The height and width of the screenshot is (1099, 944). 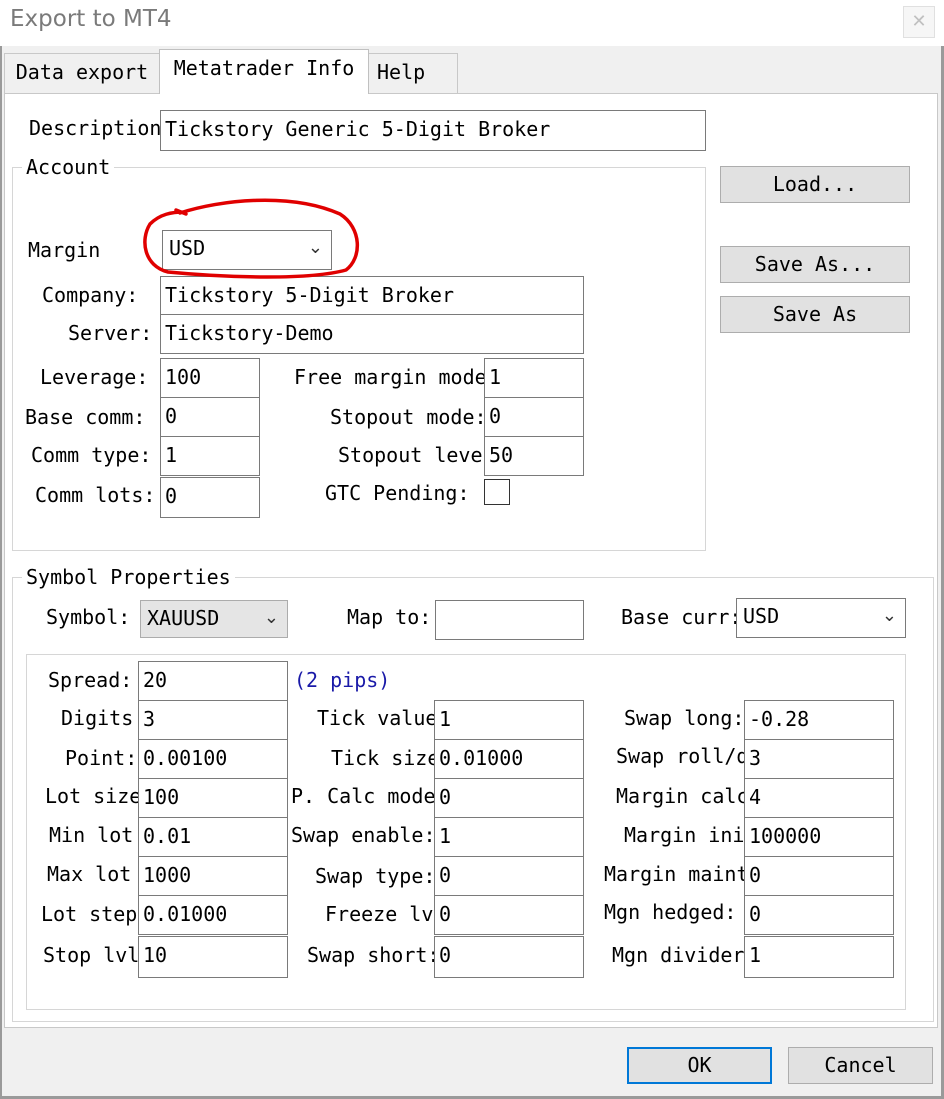 What do you see at coordinates (68, 167) in the screenshot?
I see `account-group-title: Account` at bounding box center [68, 167].